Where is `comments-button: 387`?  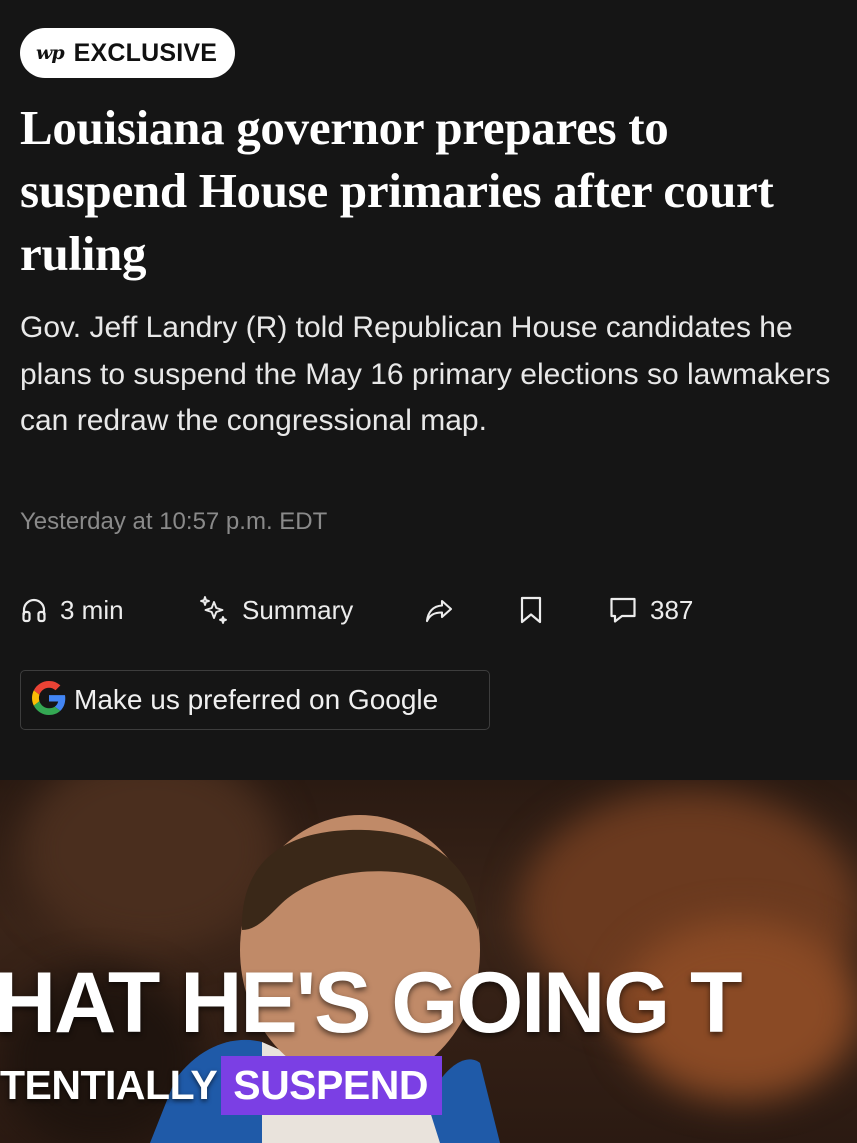 comments-button: 387 is located at coordinates (650, 610).